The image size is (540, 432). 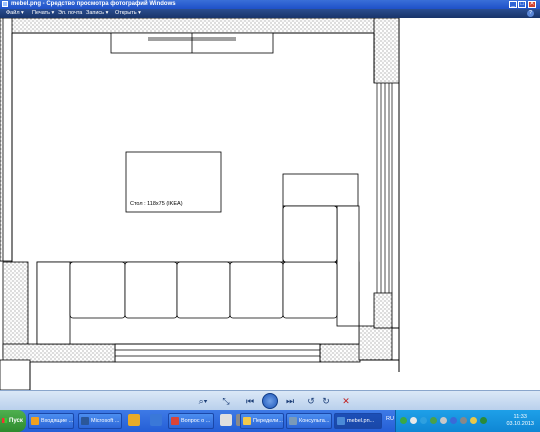 What do you see at coordinates (520, 424) in the screenshot?
I see `clock-date: 03.10.2013` at bounding box center [520, 424].